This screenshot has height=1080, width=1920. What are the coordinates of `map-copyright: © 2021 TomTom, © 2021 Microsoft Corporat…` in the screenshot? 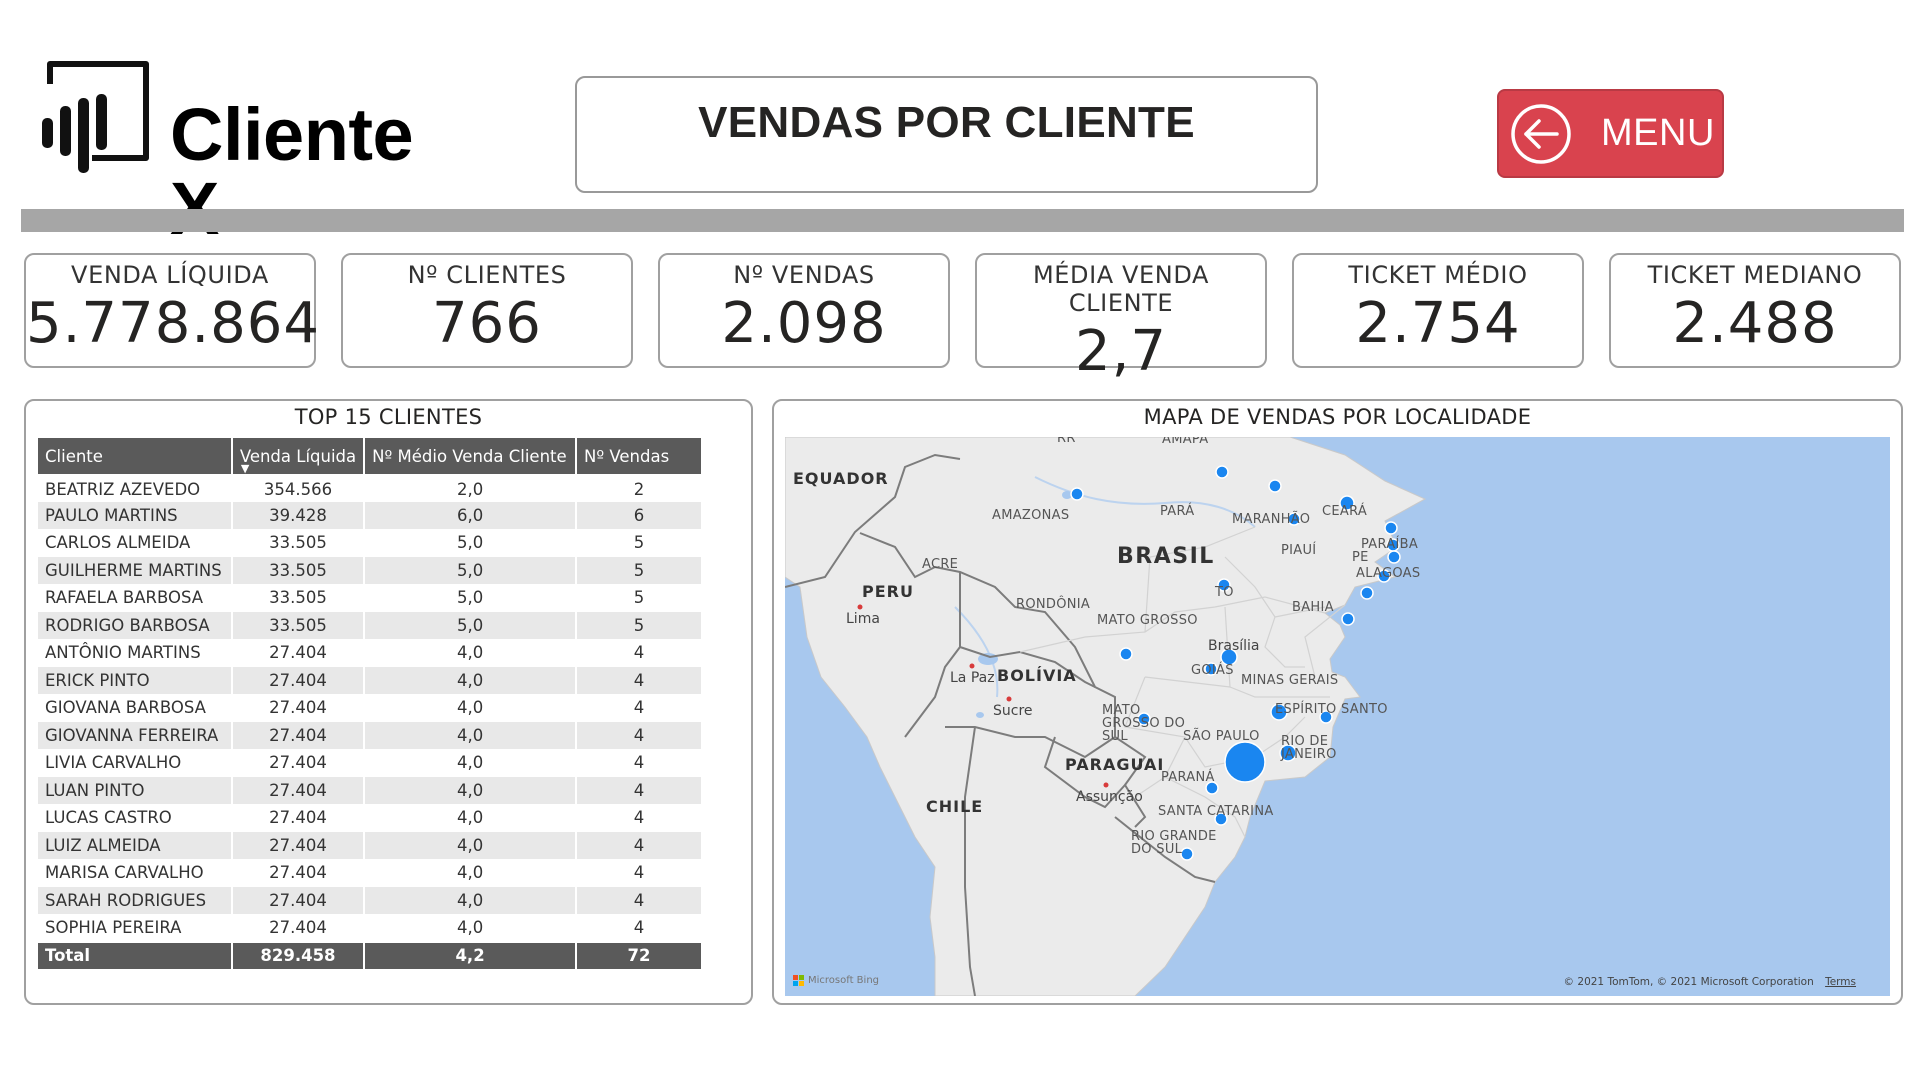 It's located at (1710, 982).